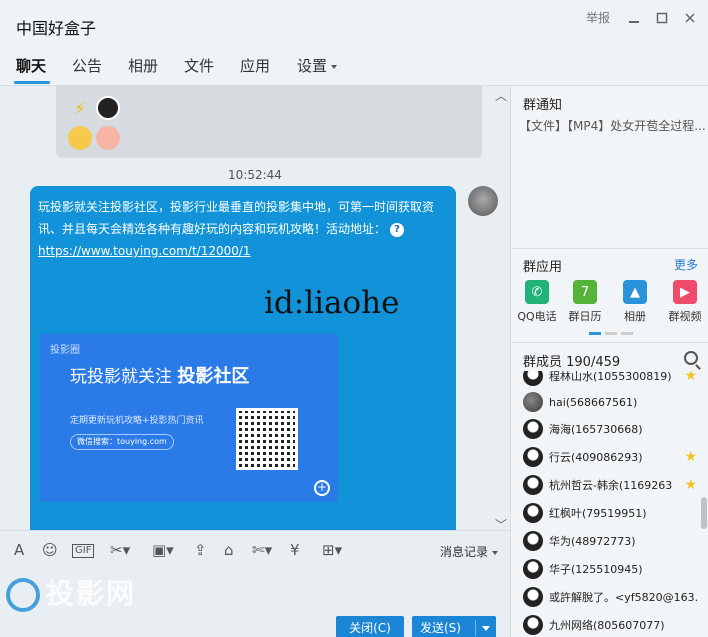 The image size is (708, 637). I want to click on member-row: 红枫叶(79519951), so click(611, 513).